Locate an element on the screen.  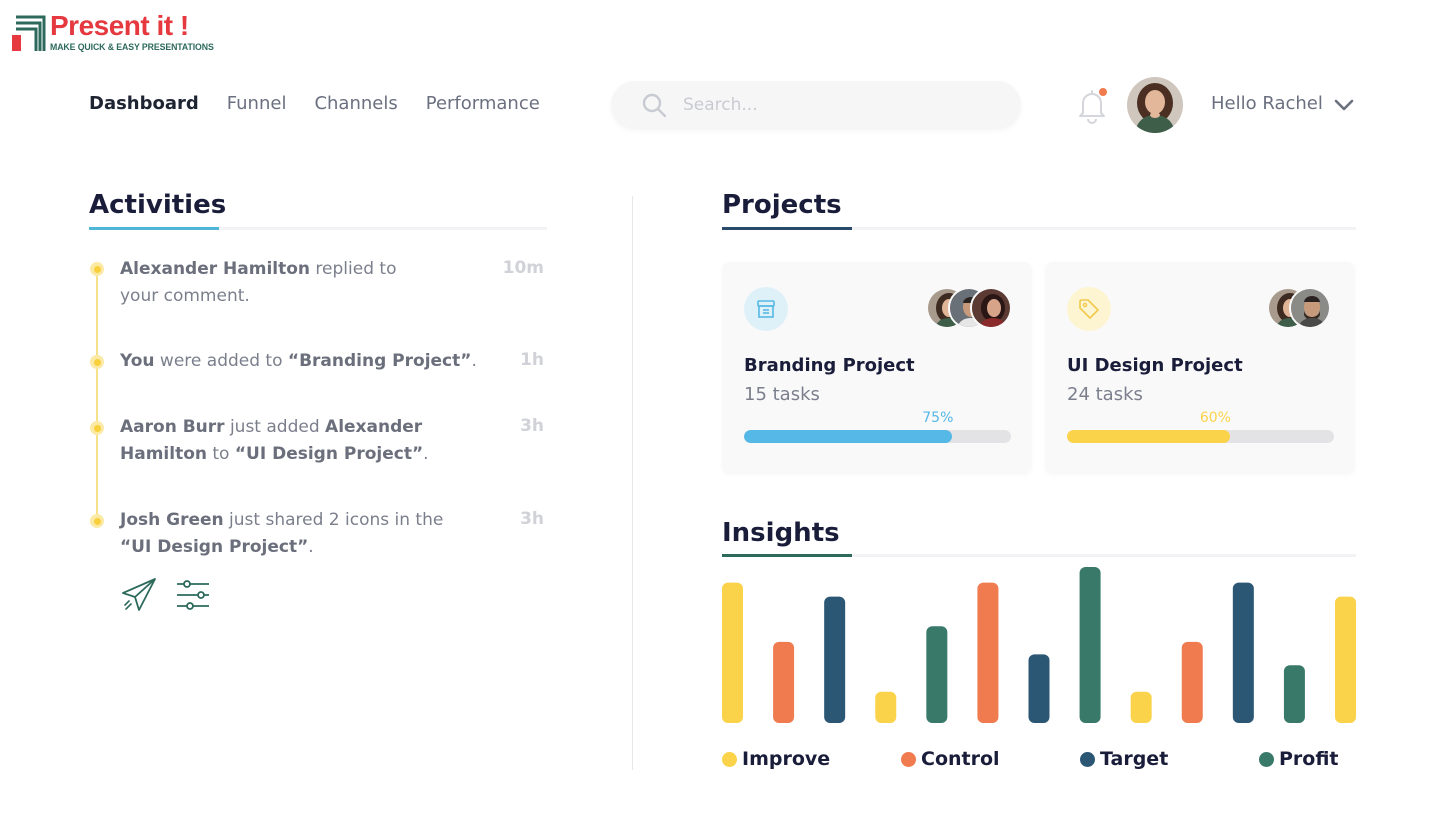
insights-title: Insights is located at coordinates (781, 533).